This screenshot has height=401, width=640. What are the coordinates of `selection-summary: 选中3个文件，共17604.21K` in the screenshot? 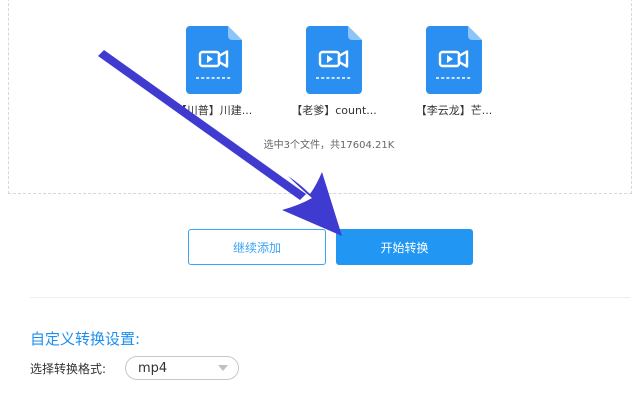 It's located at (329, 145).